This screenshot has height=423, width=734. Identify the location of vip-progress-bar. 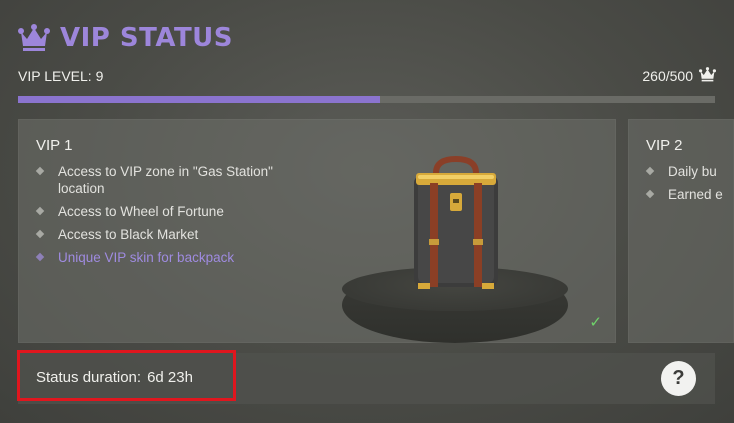
(366, 99).